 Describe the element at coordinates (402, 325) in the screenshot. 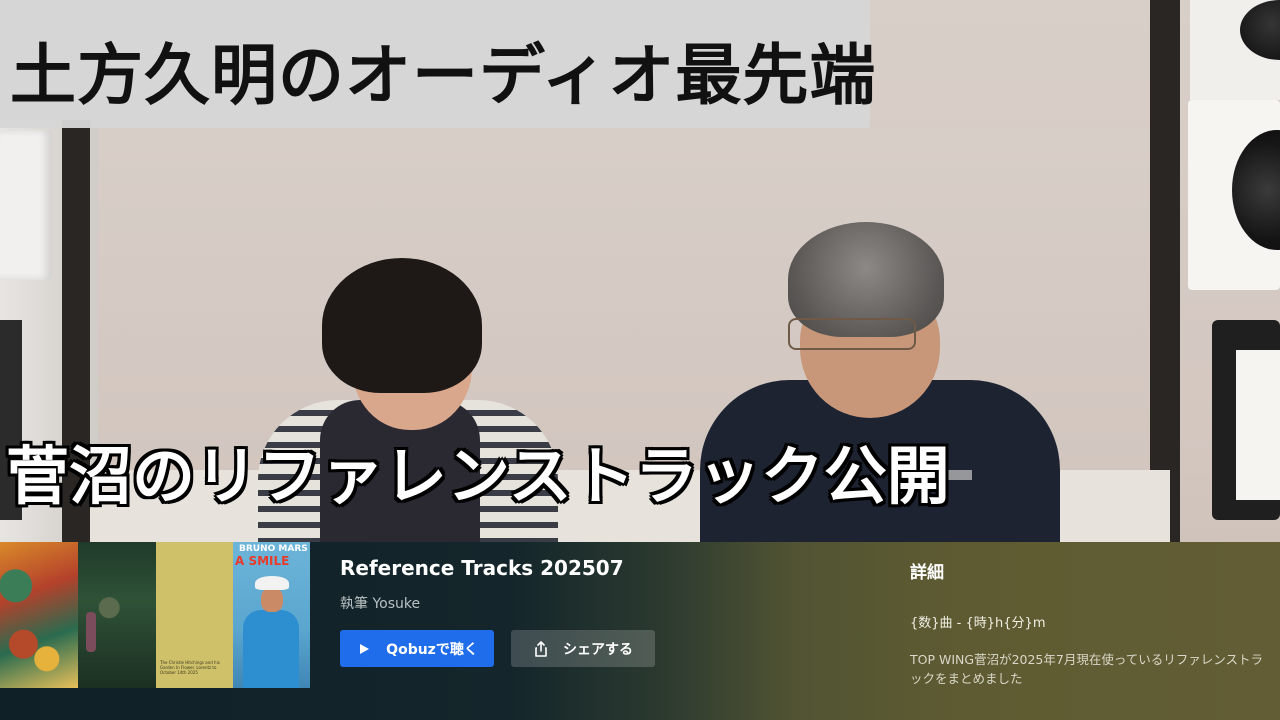

I see `person-left-hair` at that location.